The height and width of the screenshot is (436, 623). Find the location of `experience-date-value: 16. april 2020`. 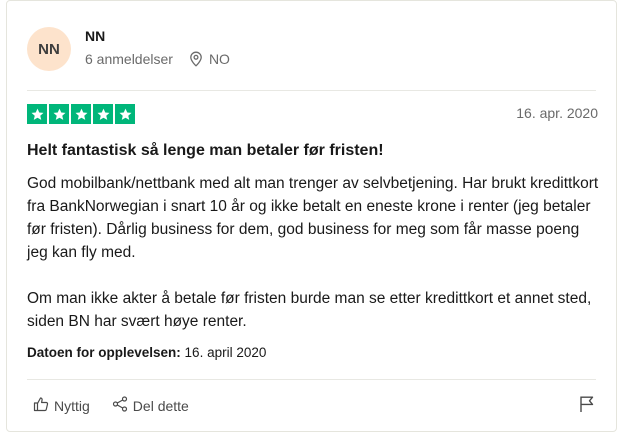

experience-date-value: 16. april 2020 is located at coordinates (225, 352).